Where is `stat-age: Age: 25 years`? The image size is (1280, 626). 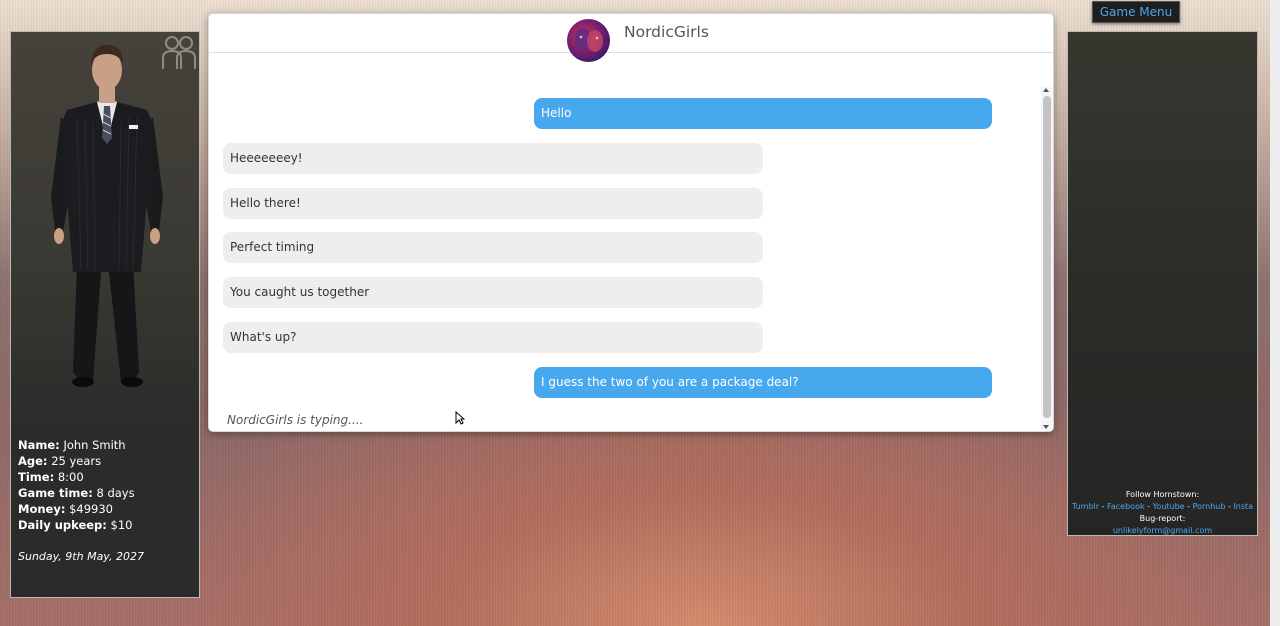 stat-age: Age: 25 years is located at coordinates (60, 461).